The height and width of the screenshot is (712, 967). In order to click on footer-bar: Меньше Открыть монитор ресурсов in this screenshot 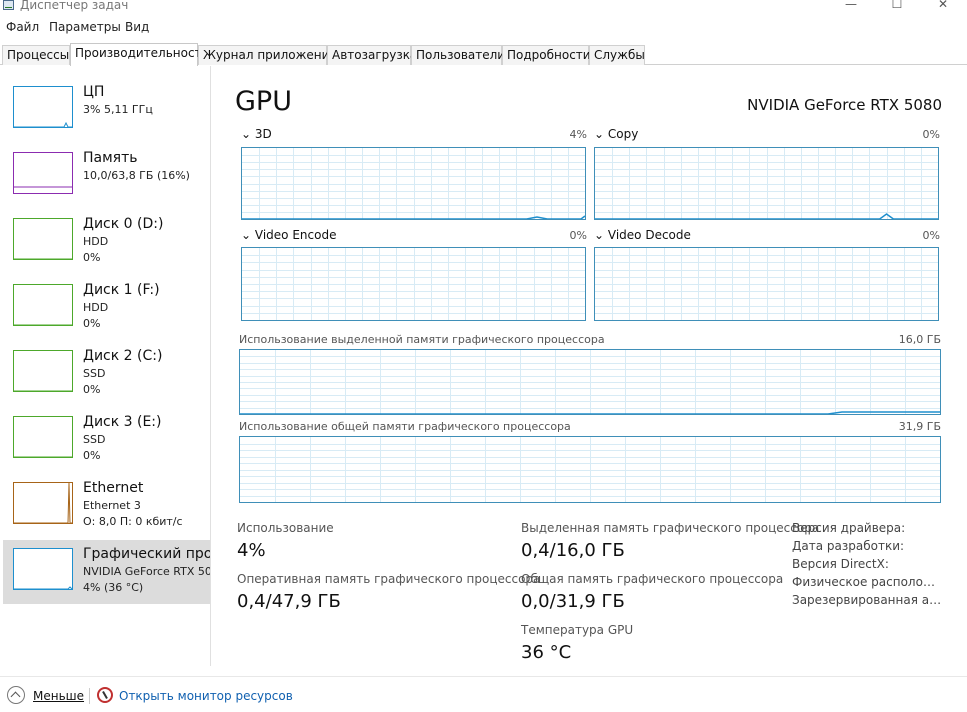, I will do `click(483, 694)`.